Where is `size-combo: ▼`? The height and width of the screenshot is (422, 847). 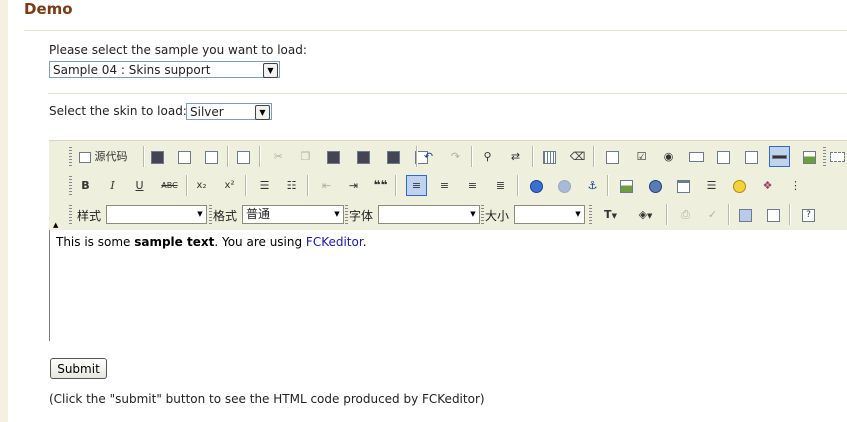
size-combo: ▼ is located at coordinates (549, 214).